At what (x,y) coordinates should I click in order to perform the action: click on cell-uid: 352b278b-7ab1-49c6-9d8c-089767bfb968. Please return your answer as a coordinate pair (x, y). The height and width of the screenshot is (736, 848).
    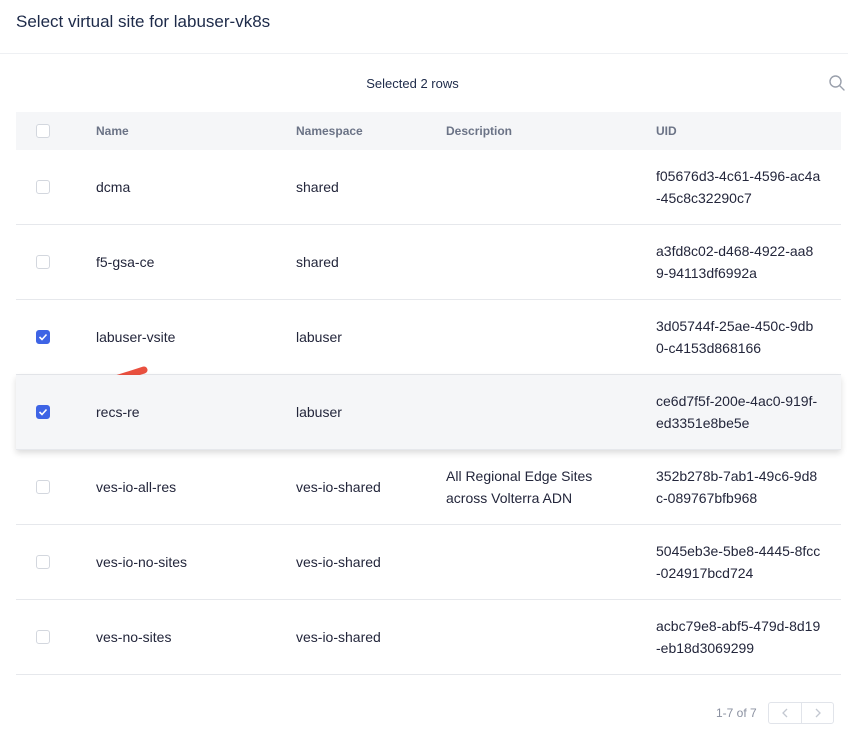
    Looking at the image, I should click on (737, 487).